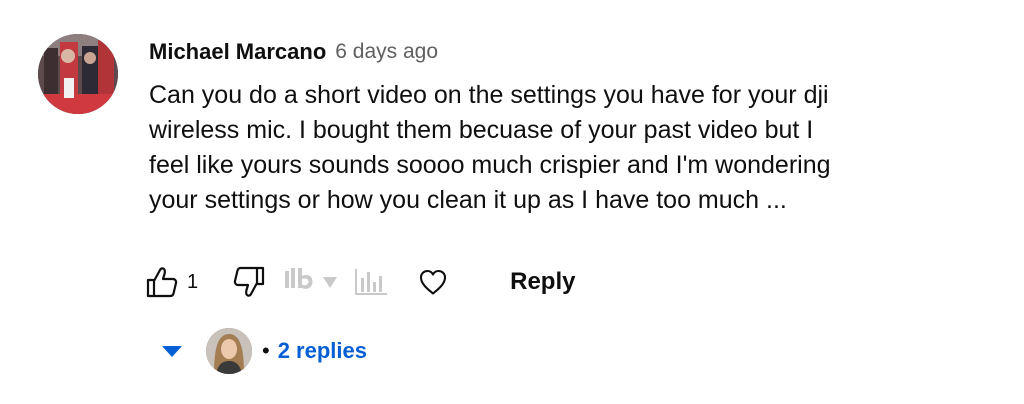  What do you see at coordinates (229, 351) in the screenshot?
I see `replier-avatar` at bounding box center [229, 351].